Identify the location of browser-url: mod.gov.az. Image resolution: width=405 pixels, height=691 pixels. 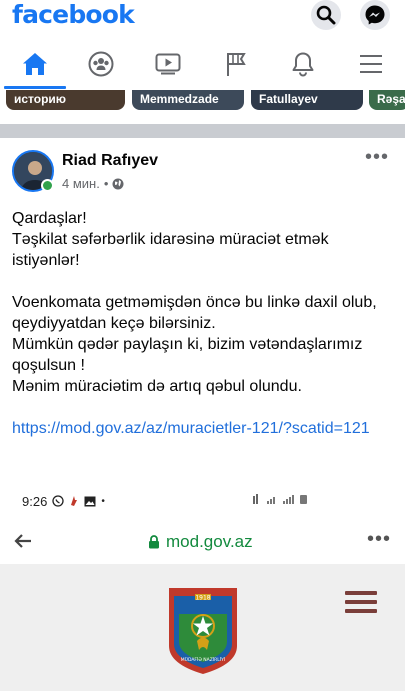
(200, 542).